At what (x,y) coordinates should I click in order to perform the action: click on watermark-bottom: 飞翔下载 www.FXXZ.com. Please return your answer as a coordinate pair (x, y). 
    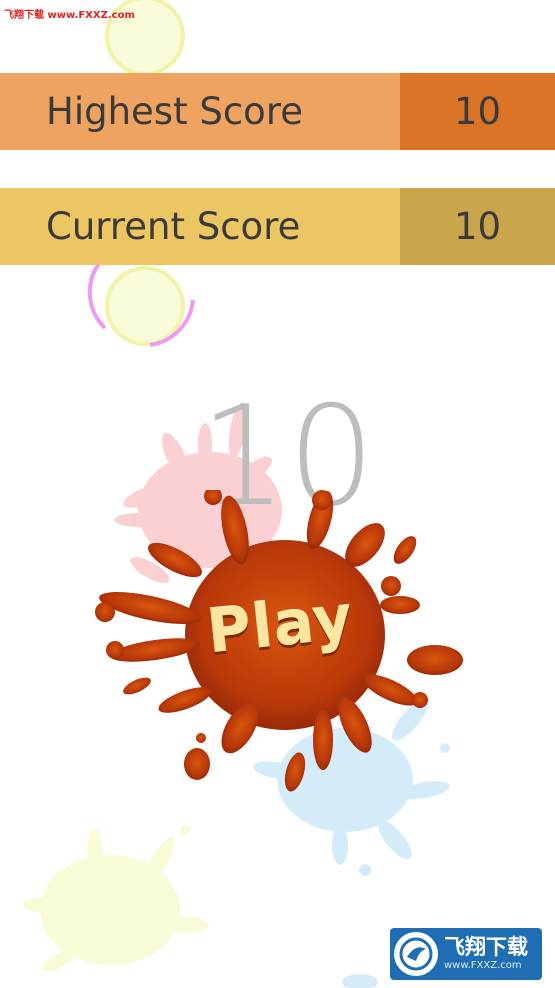
    Looking at the image, I should click on (466, 954).